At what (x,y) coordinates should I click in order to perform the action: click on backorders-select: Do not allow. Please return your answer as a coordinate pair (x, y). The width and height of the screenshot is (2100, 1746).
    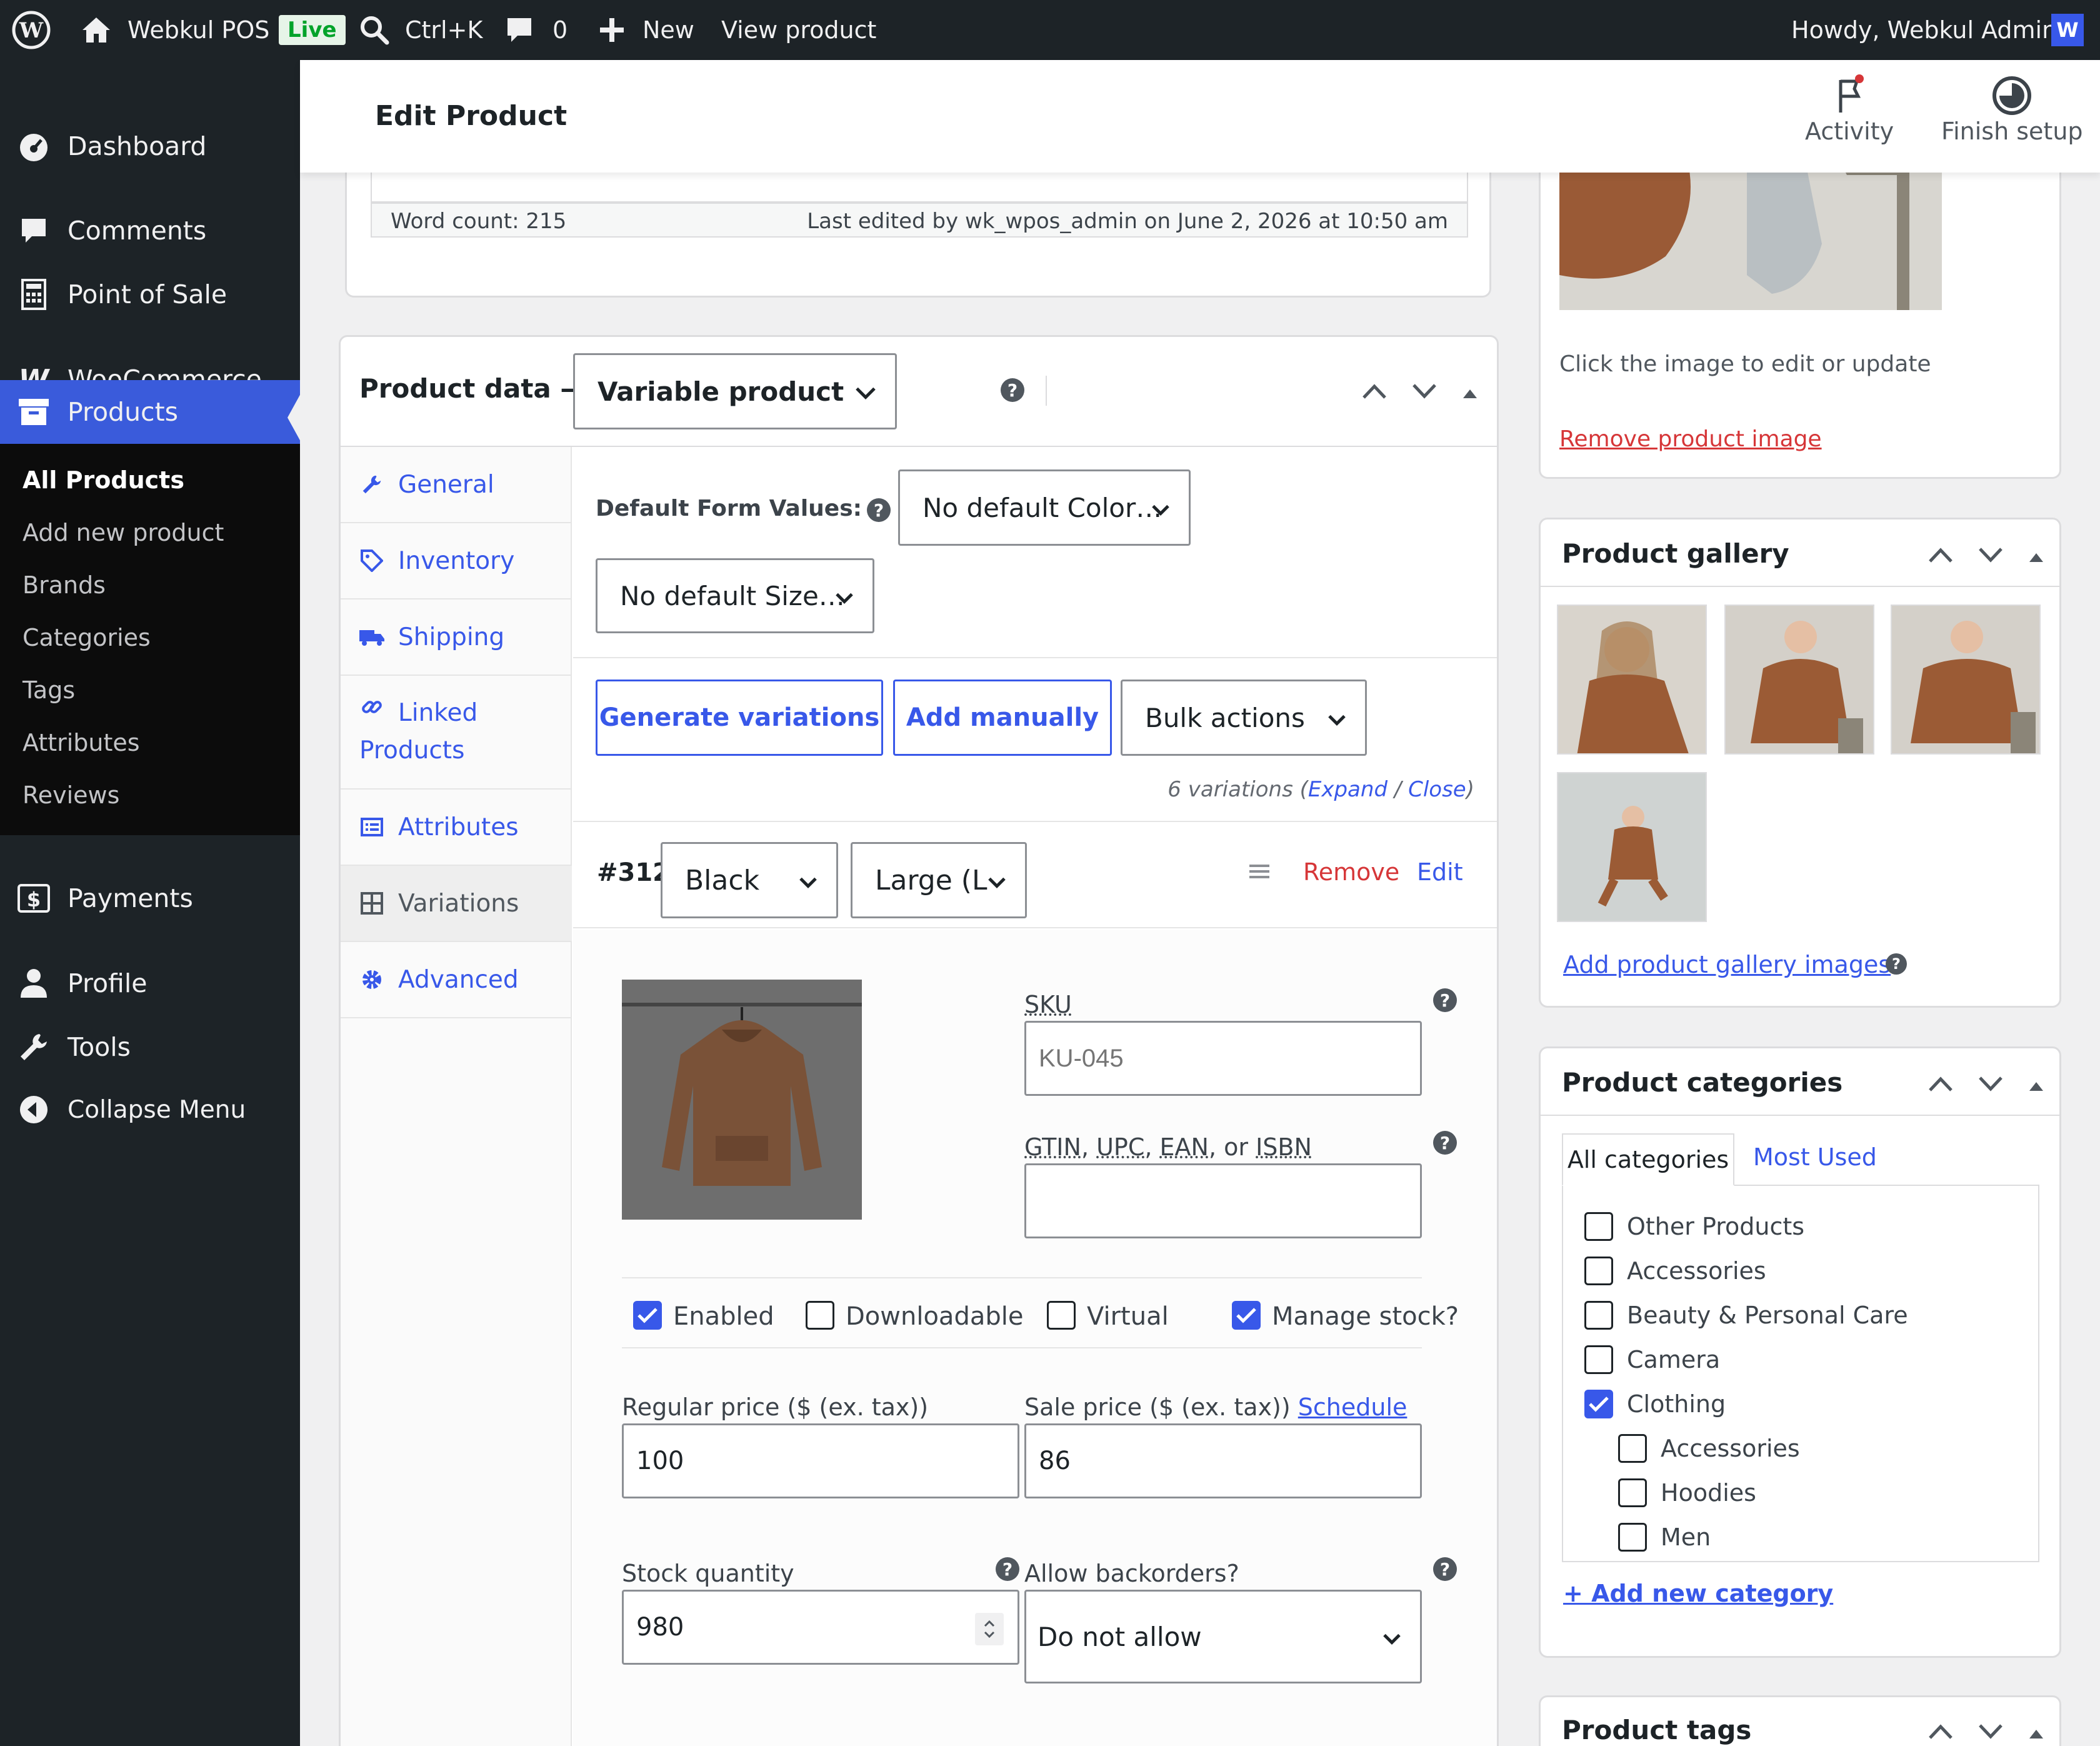
    Looking at the image, I should click on (1223, 1637).